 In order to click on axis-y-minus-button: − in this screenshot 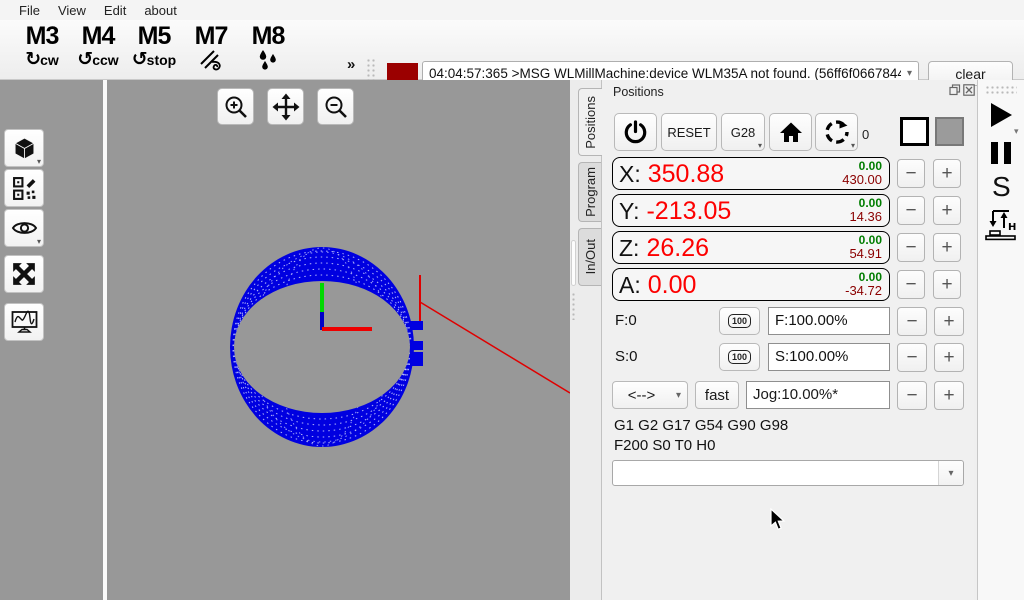, I will do `click(911, 210)`.